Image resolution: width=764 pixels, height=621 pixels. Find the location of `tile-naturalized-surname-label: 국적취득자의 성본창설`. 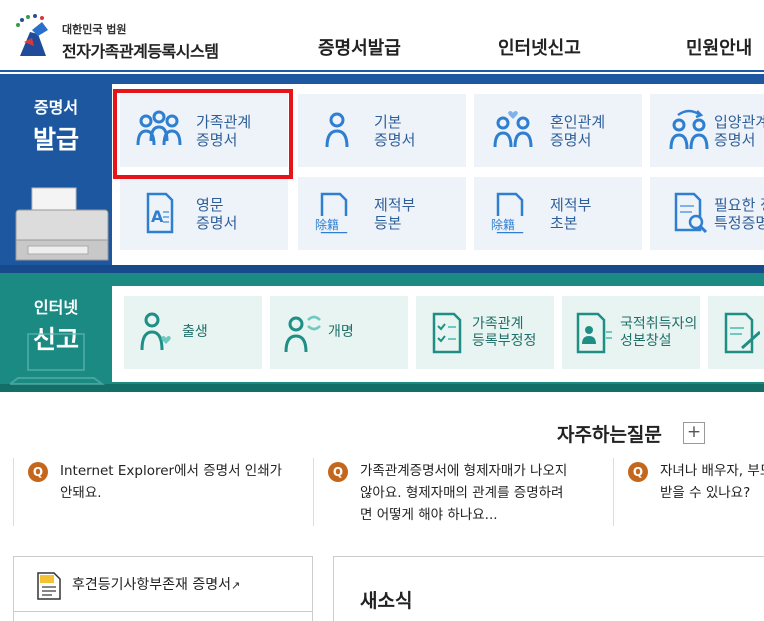

tile-naturalized-surname-label: 국적취득자의 성본창설 is located at coordinates (659, 332).